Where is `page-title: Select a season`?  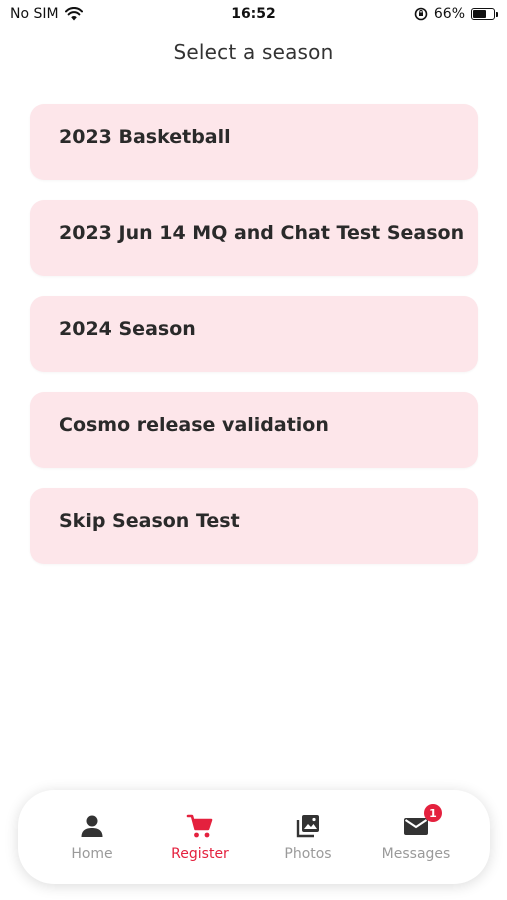
page-title: Select a season is located at coordinates (253, 52).